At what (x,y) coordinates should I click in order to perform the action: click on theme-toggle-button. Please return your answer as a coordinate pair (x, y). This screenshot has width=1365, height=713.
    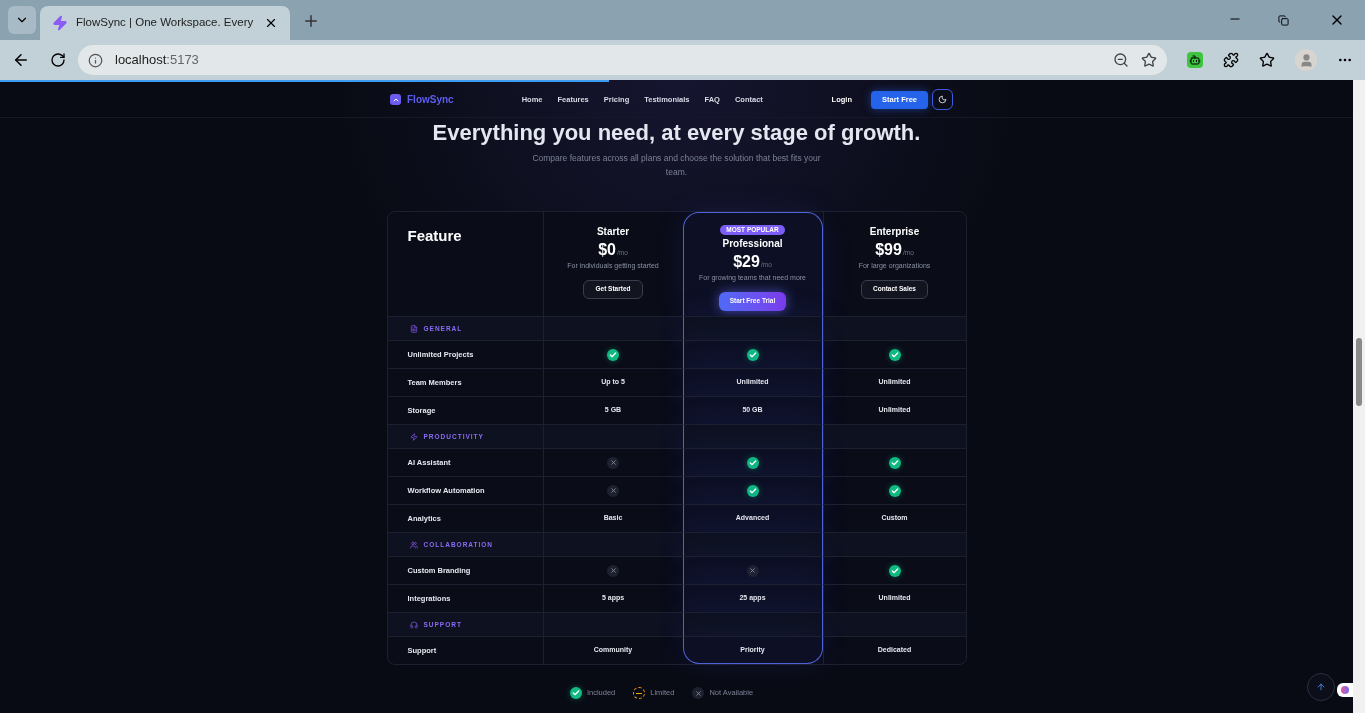
    Looking at the image, I should click on (942, 99).